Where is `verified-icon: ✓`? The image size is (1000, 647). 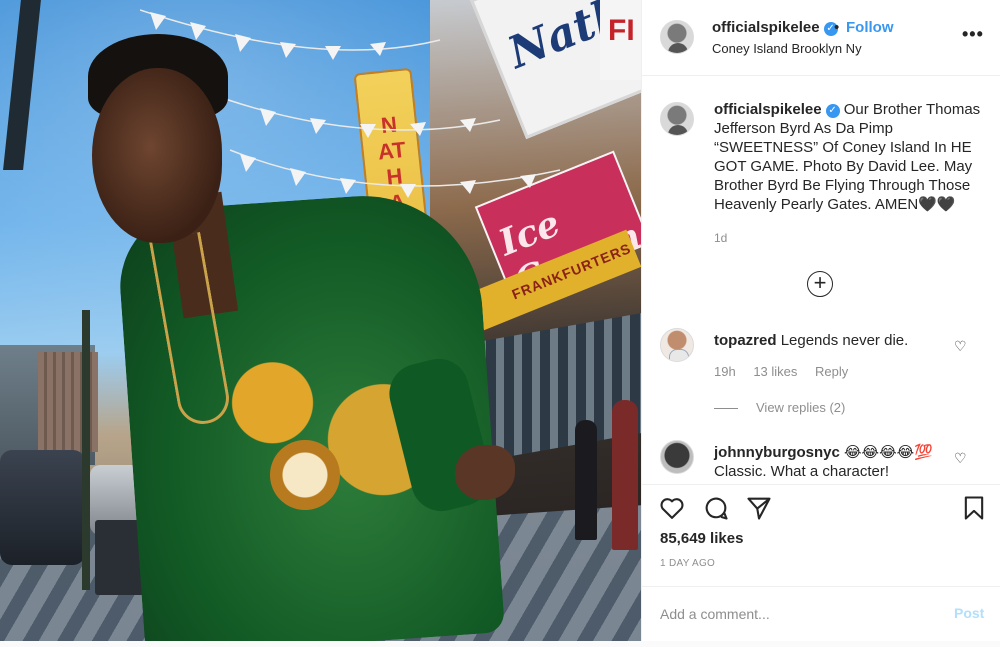 verified-icon: ✓ is located at coordinates (832, 111).